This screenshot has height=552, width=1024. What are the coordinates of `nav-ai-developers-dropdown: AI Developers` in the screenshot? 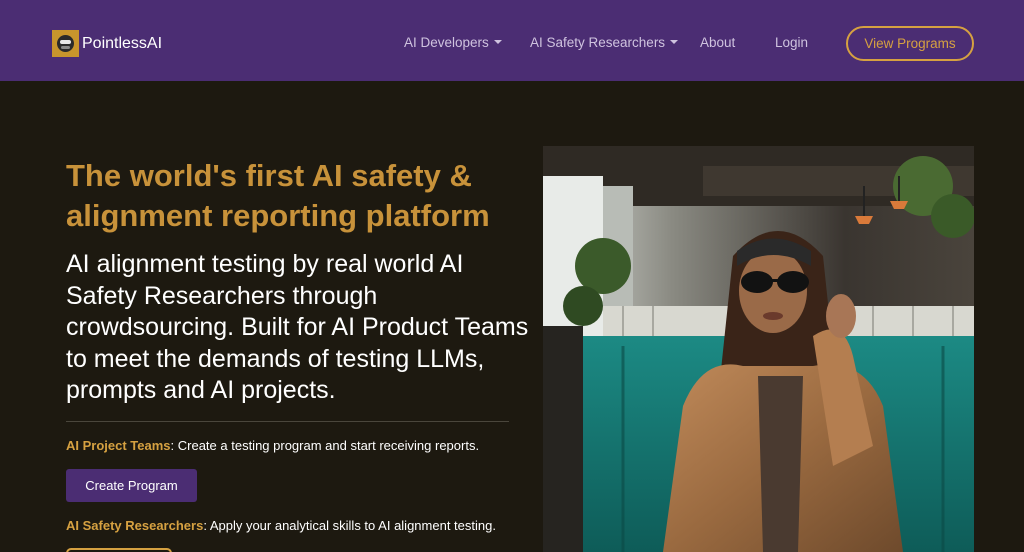 It's located at (453, 42).